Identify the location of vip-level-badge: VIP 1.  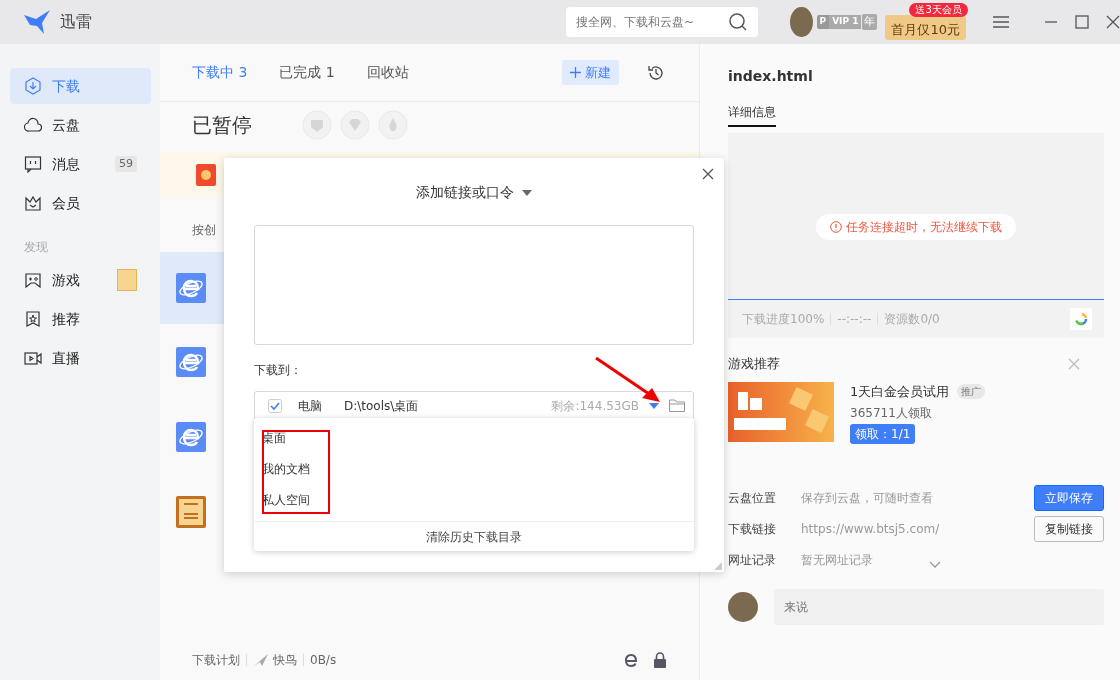
(845, 22).